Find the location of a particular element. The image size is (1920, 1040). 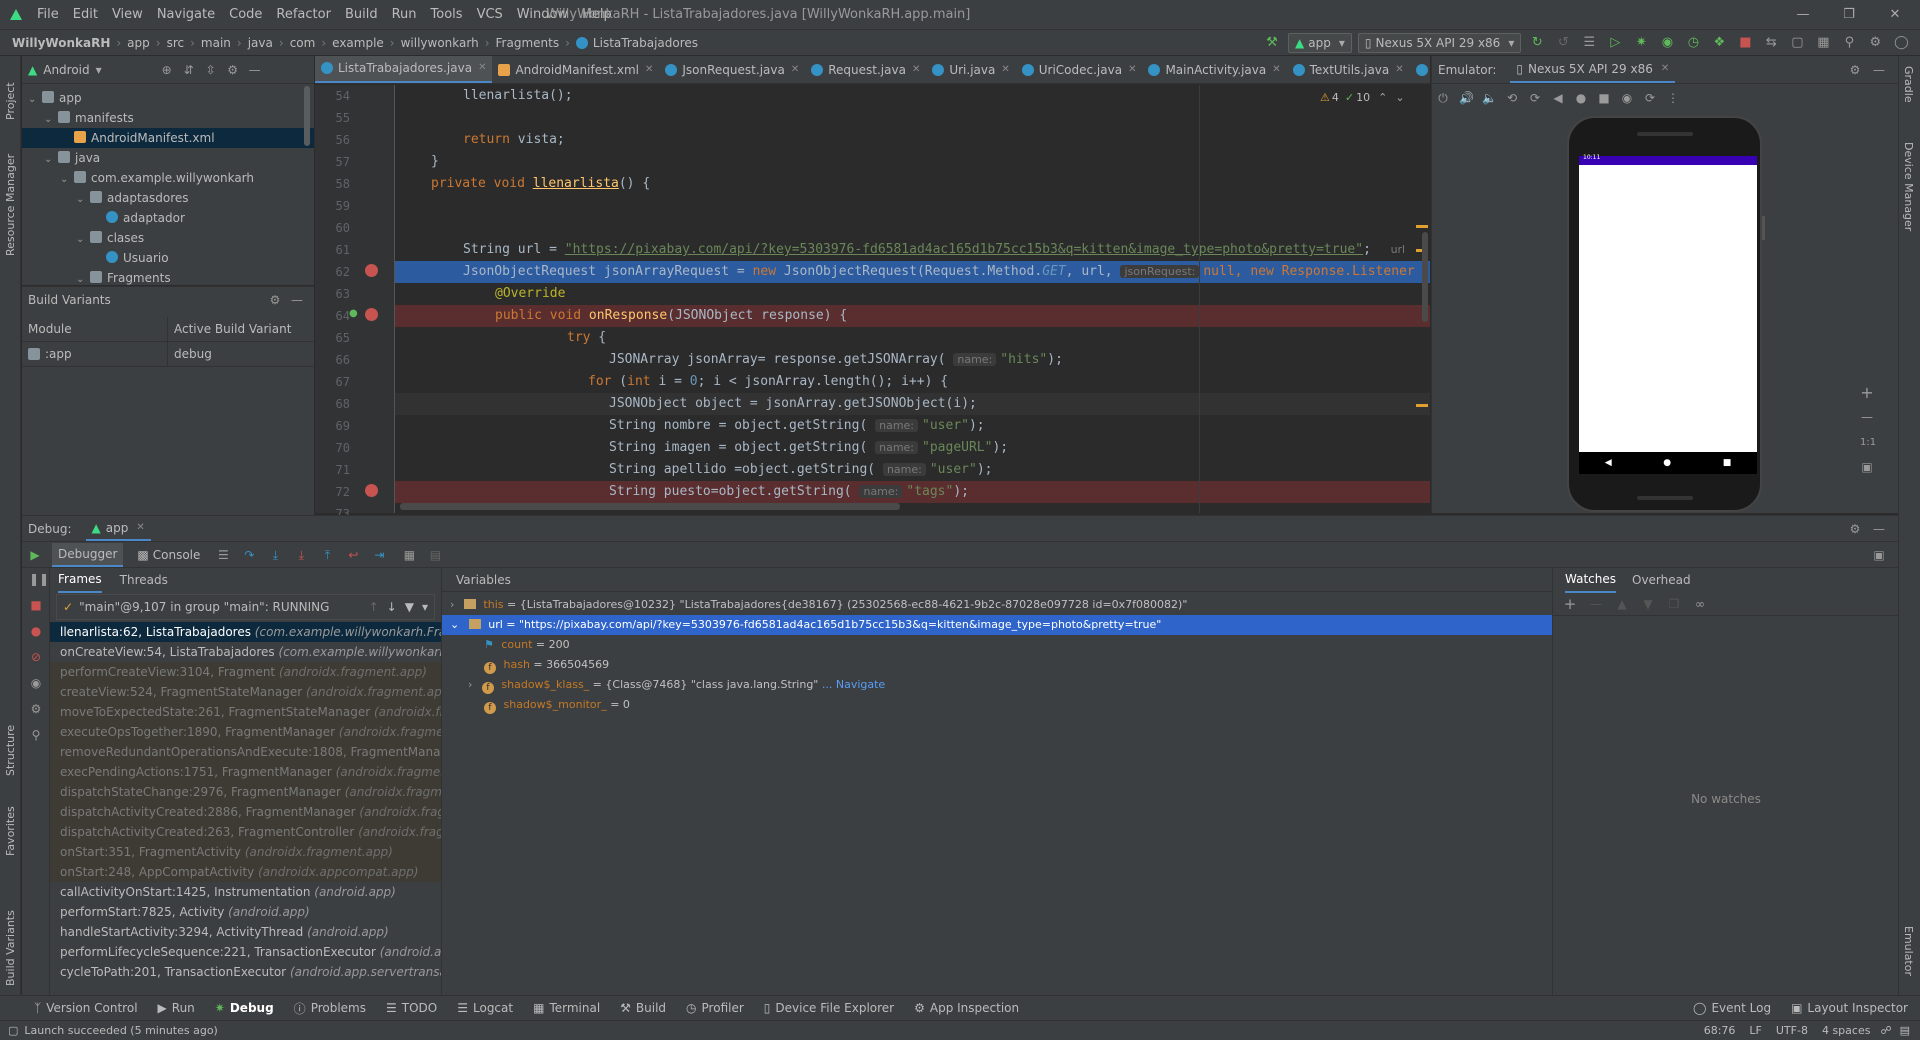

debug-bug-icon: ✷ is located at coordinates (1641, 43).